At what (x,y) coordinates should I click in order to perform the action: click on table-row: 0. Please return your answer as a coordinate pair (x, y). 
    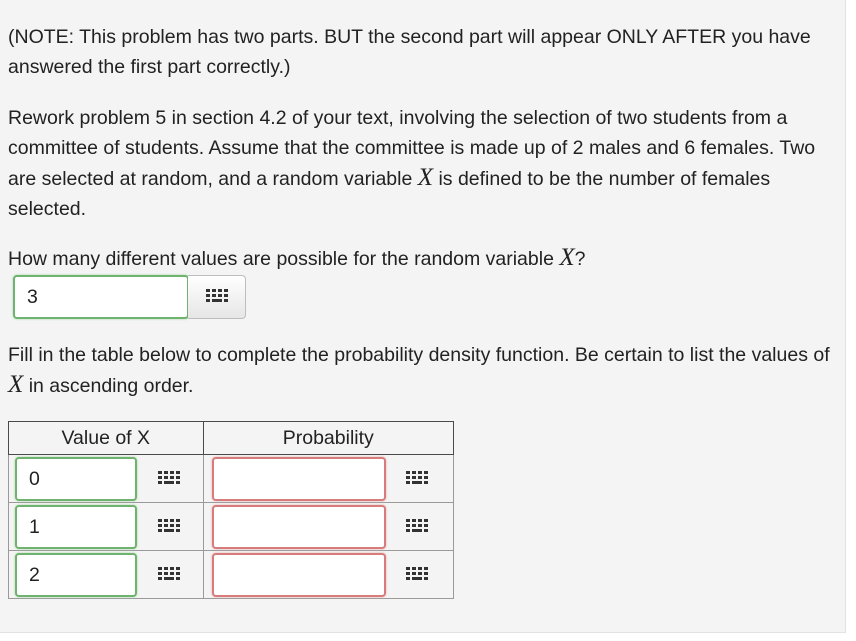
    Looking at the image, I should click on (231, 478).